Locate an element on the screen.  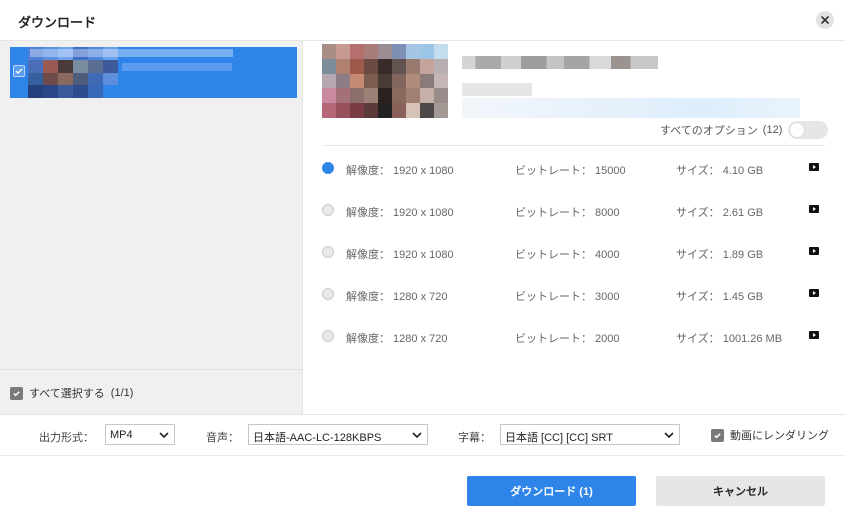
all-options-toggle is located at coordinates (808, 130).